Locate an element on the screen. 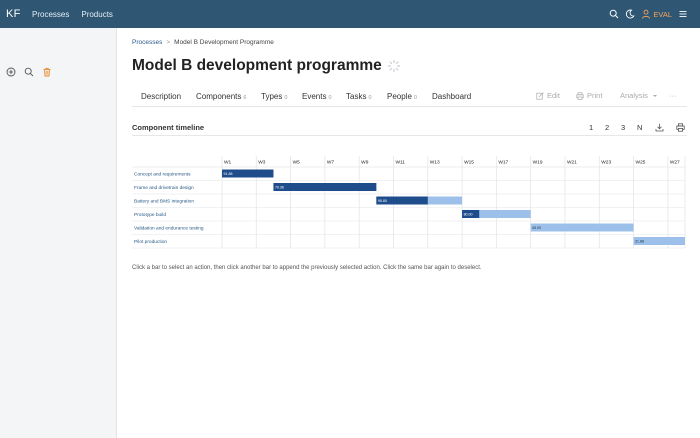 This screenshot has height=438, width=700. nav-processes: Processes is located at coordinates (50, 14).